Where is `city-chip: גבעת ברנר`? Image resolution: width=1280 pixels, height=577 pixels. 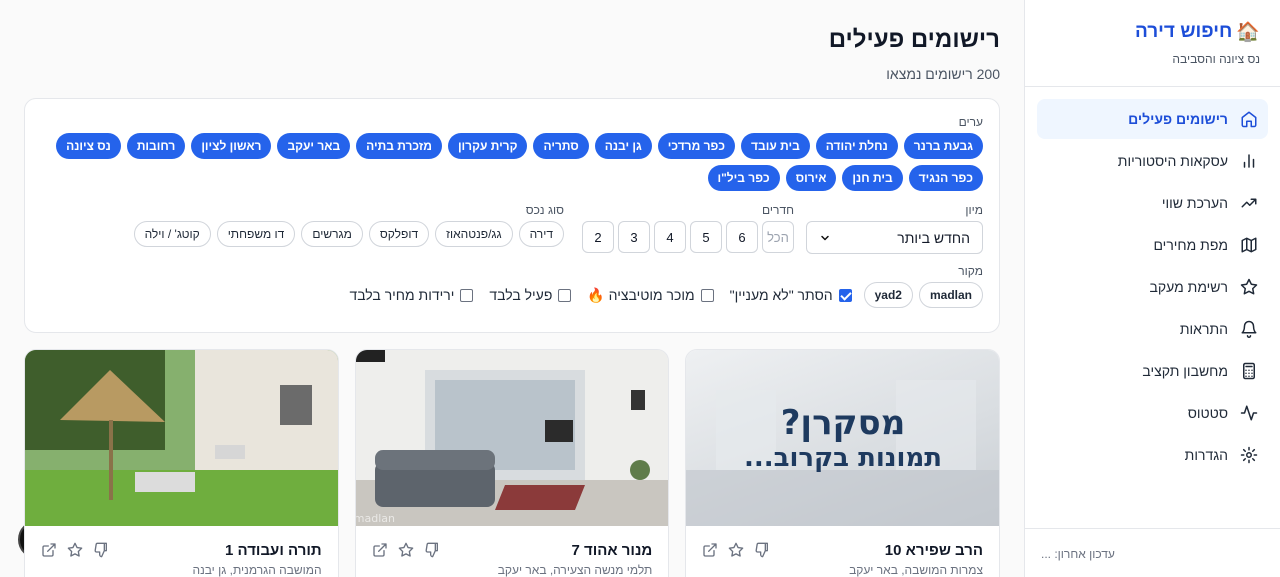 city-chip: גבעת ברנר is located at coordinates (943, 146).